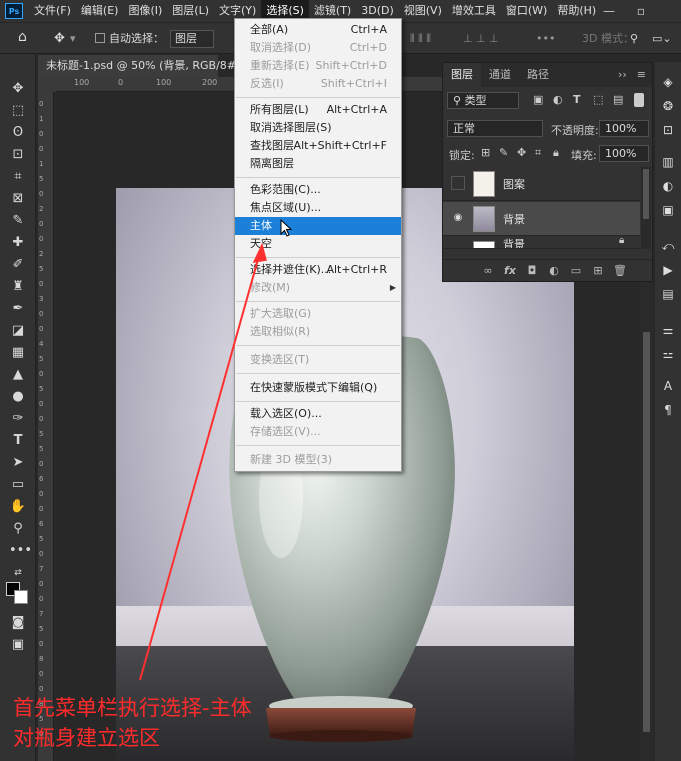 Image resolution: width=681 pixels, height=761 pixels. I want to click on menu-layer: 图层(L), so click(190, 11).